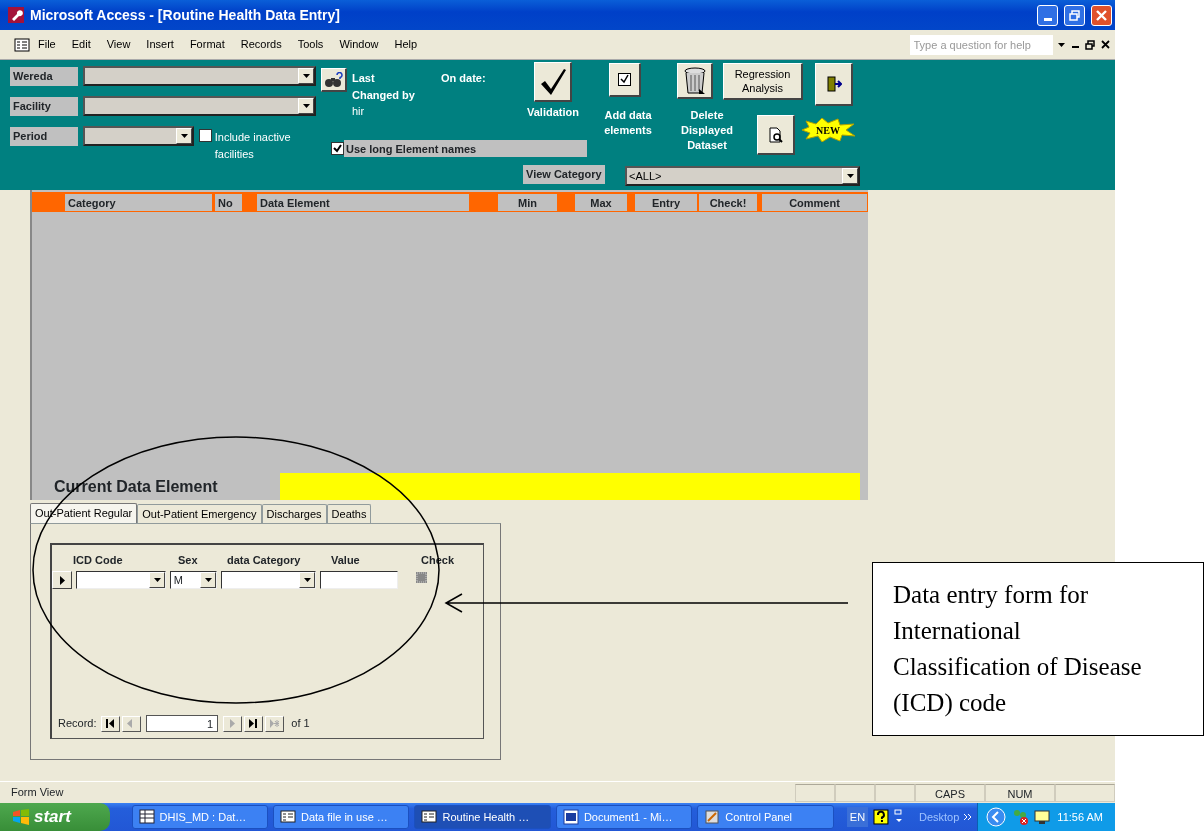  Describe the element at coordinates (138, 202) in the screenshot. I see `column-header: Category` at that location.